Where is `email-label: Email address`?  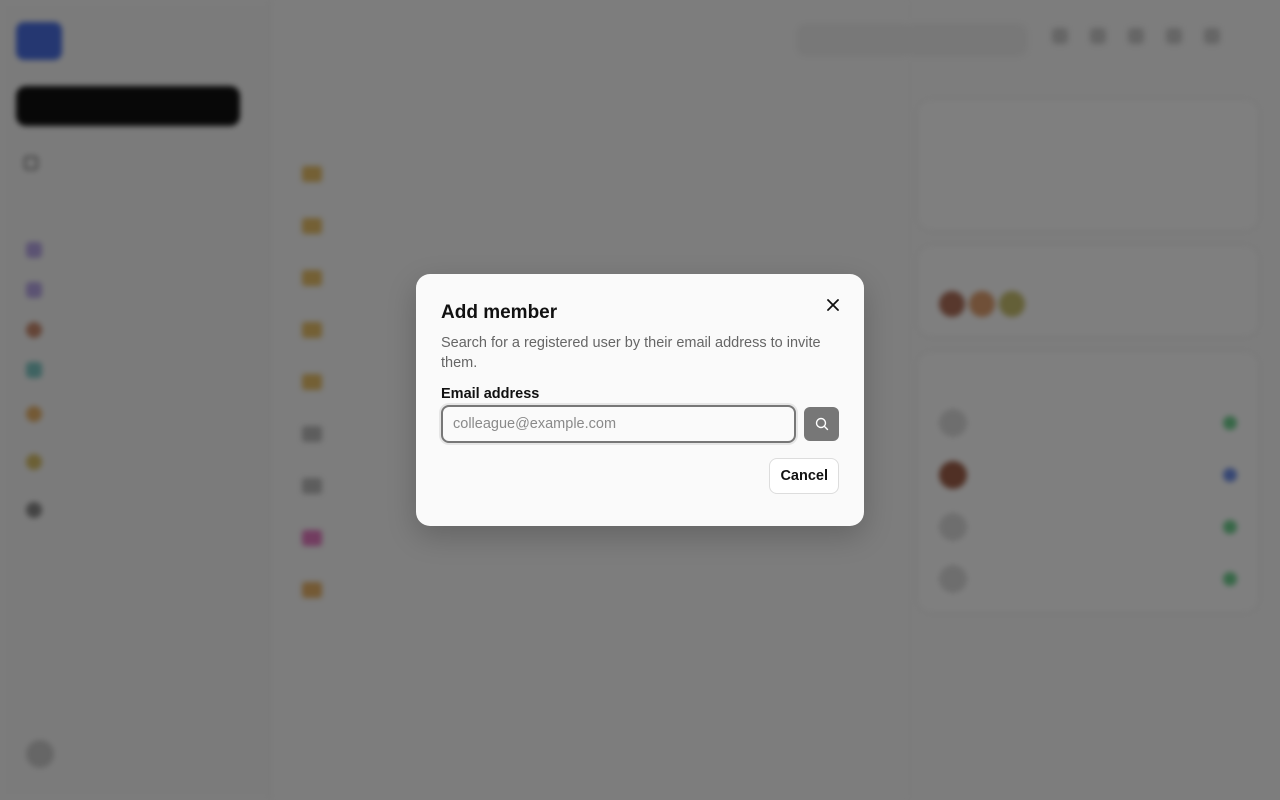 email-label: Email address is located at coordinates (490, 394).